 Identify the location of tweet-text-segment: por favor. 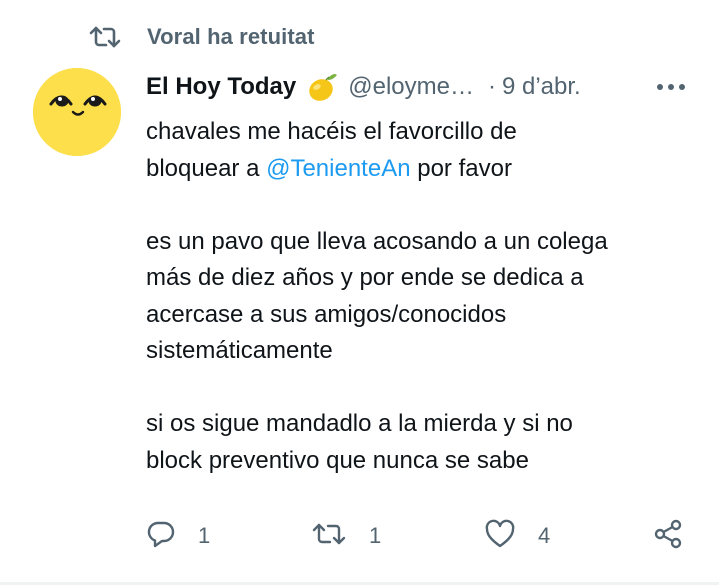
(461, 168).